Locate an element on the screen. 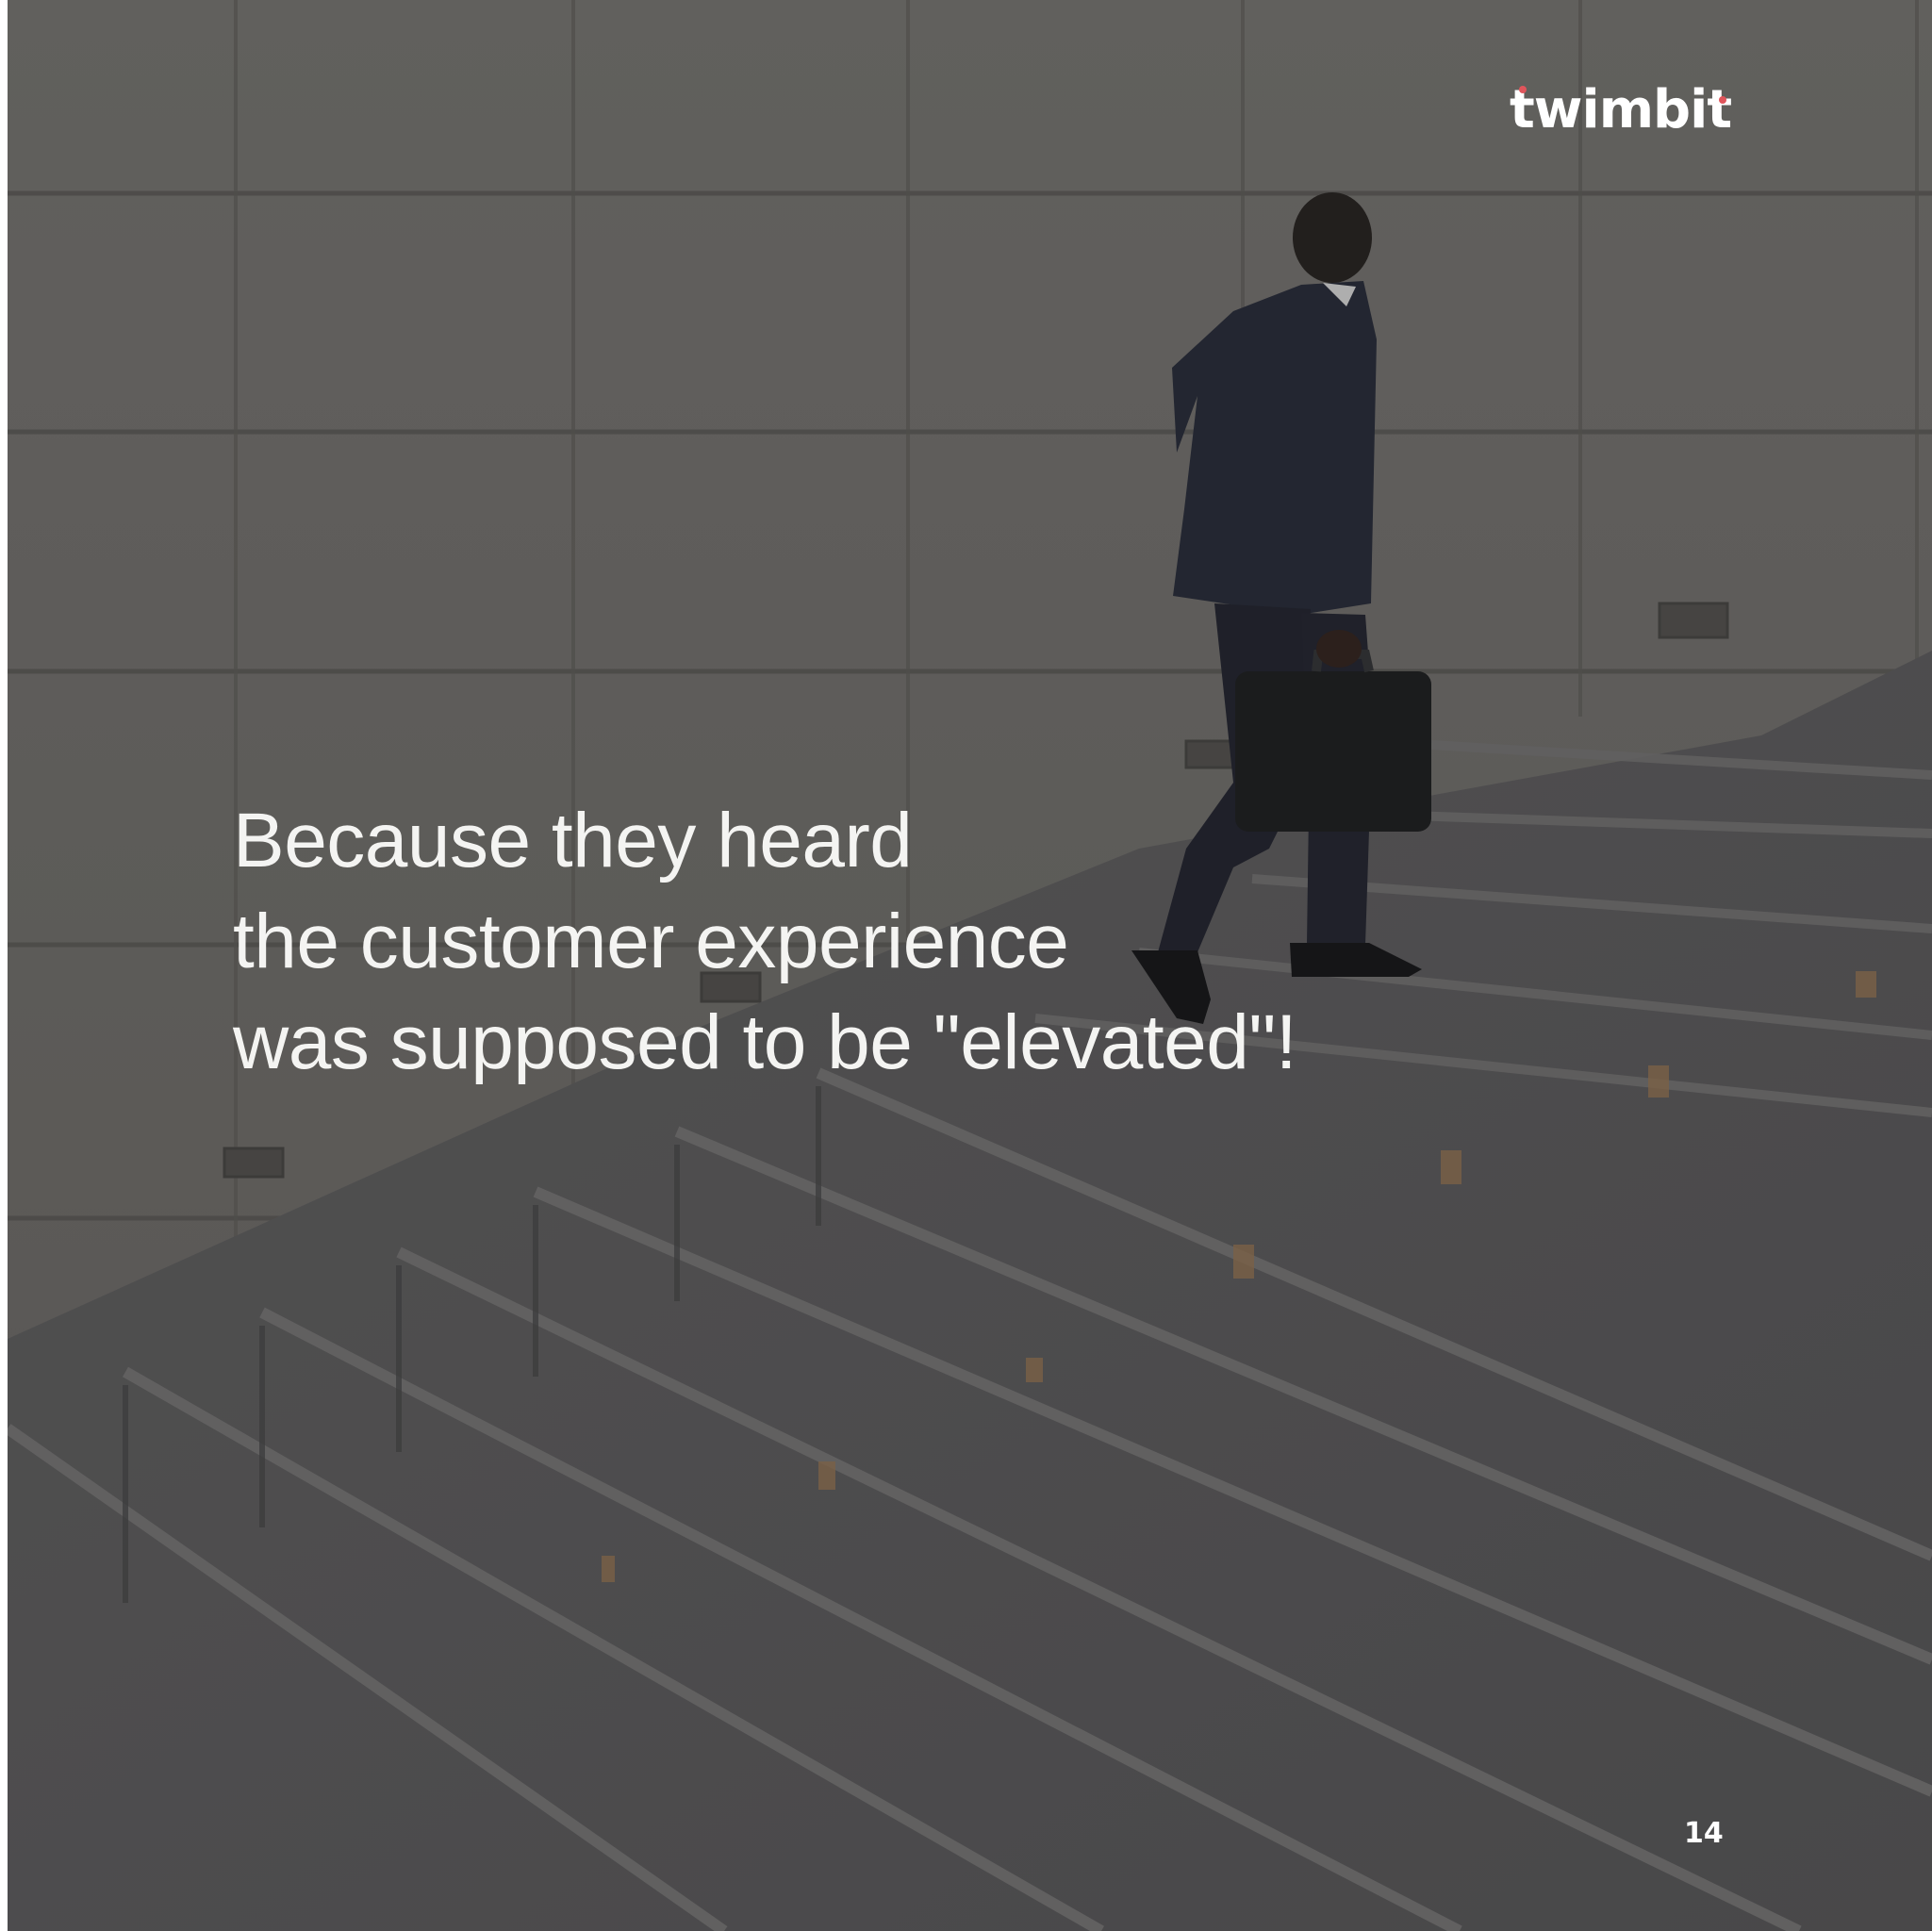 Image resolution: width=1932 pixels, height=1931 pixels. logo-accent-dot-right is located at coordinates (1722, 100).